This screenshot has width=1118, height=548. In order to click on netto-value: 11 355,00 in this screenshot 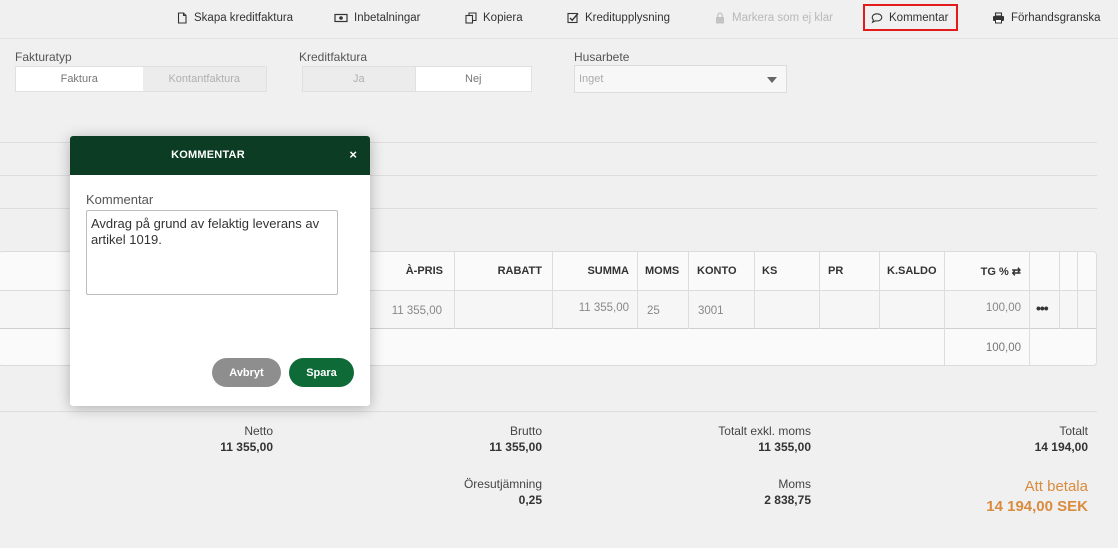, I will do `click(246, 447)`.